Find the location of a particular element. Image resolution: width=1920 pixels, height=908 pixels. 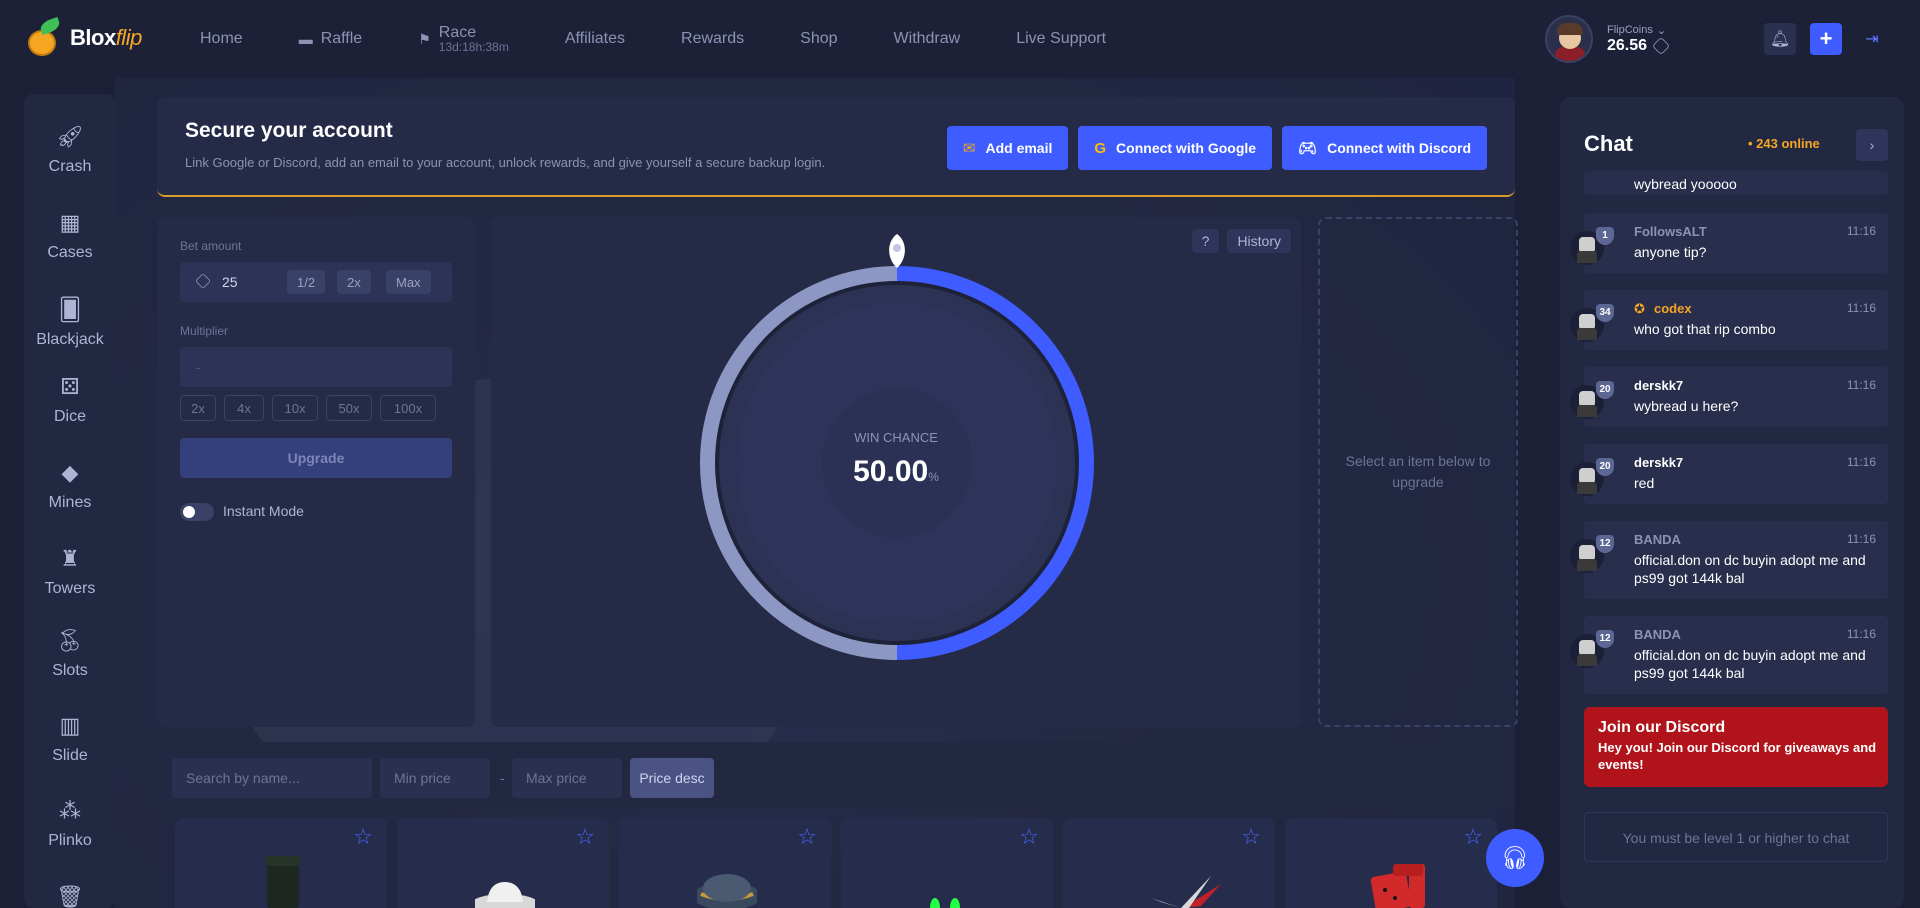

user-avatar is located at coordinates (1569, 39).